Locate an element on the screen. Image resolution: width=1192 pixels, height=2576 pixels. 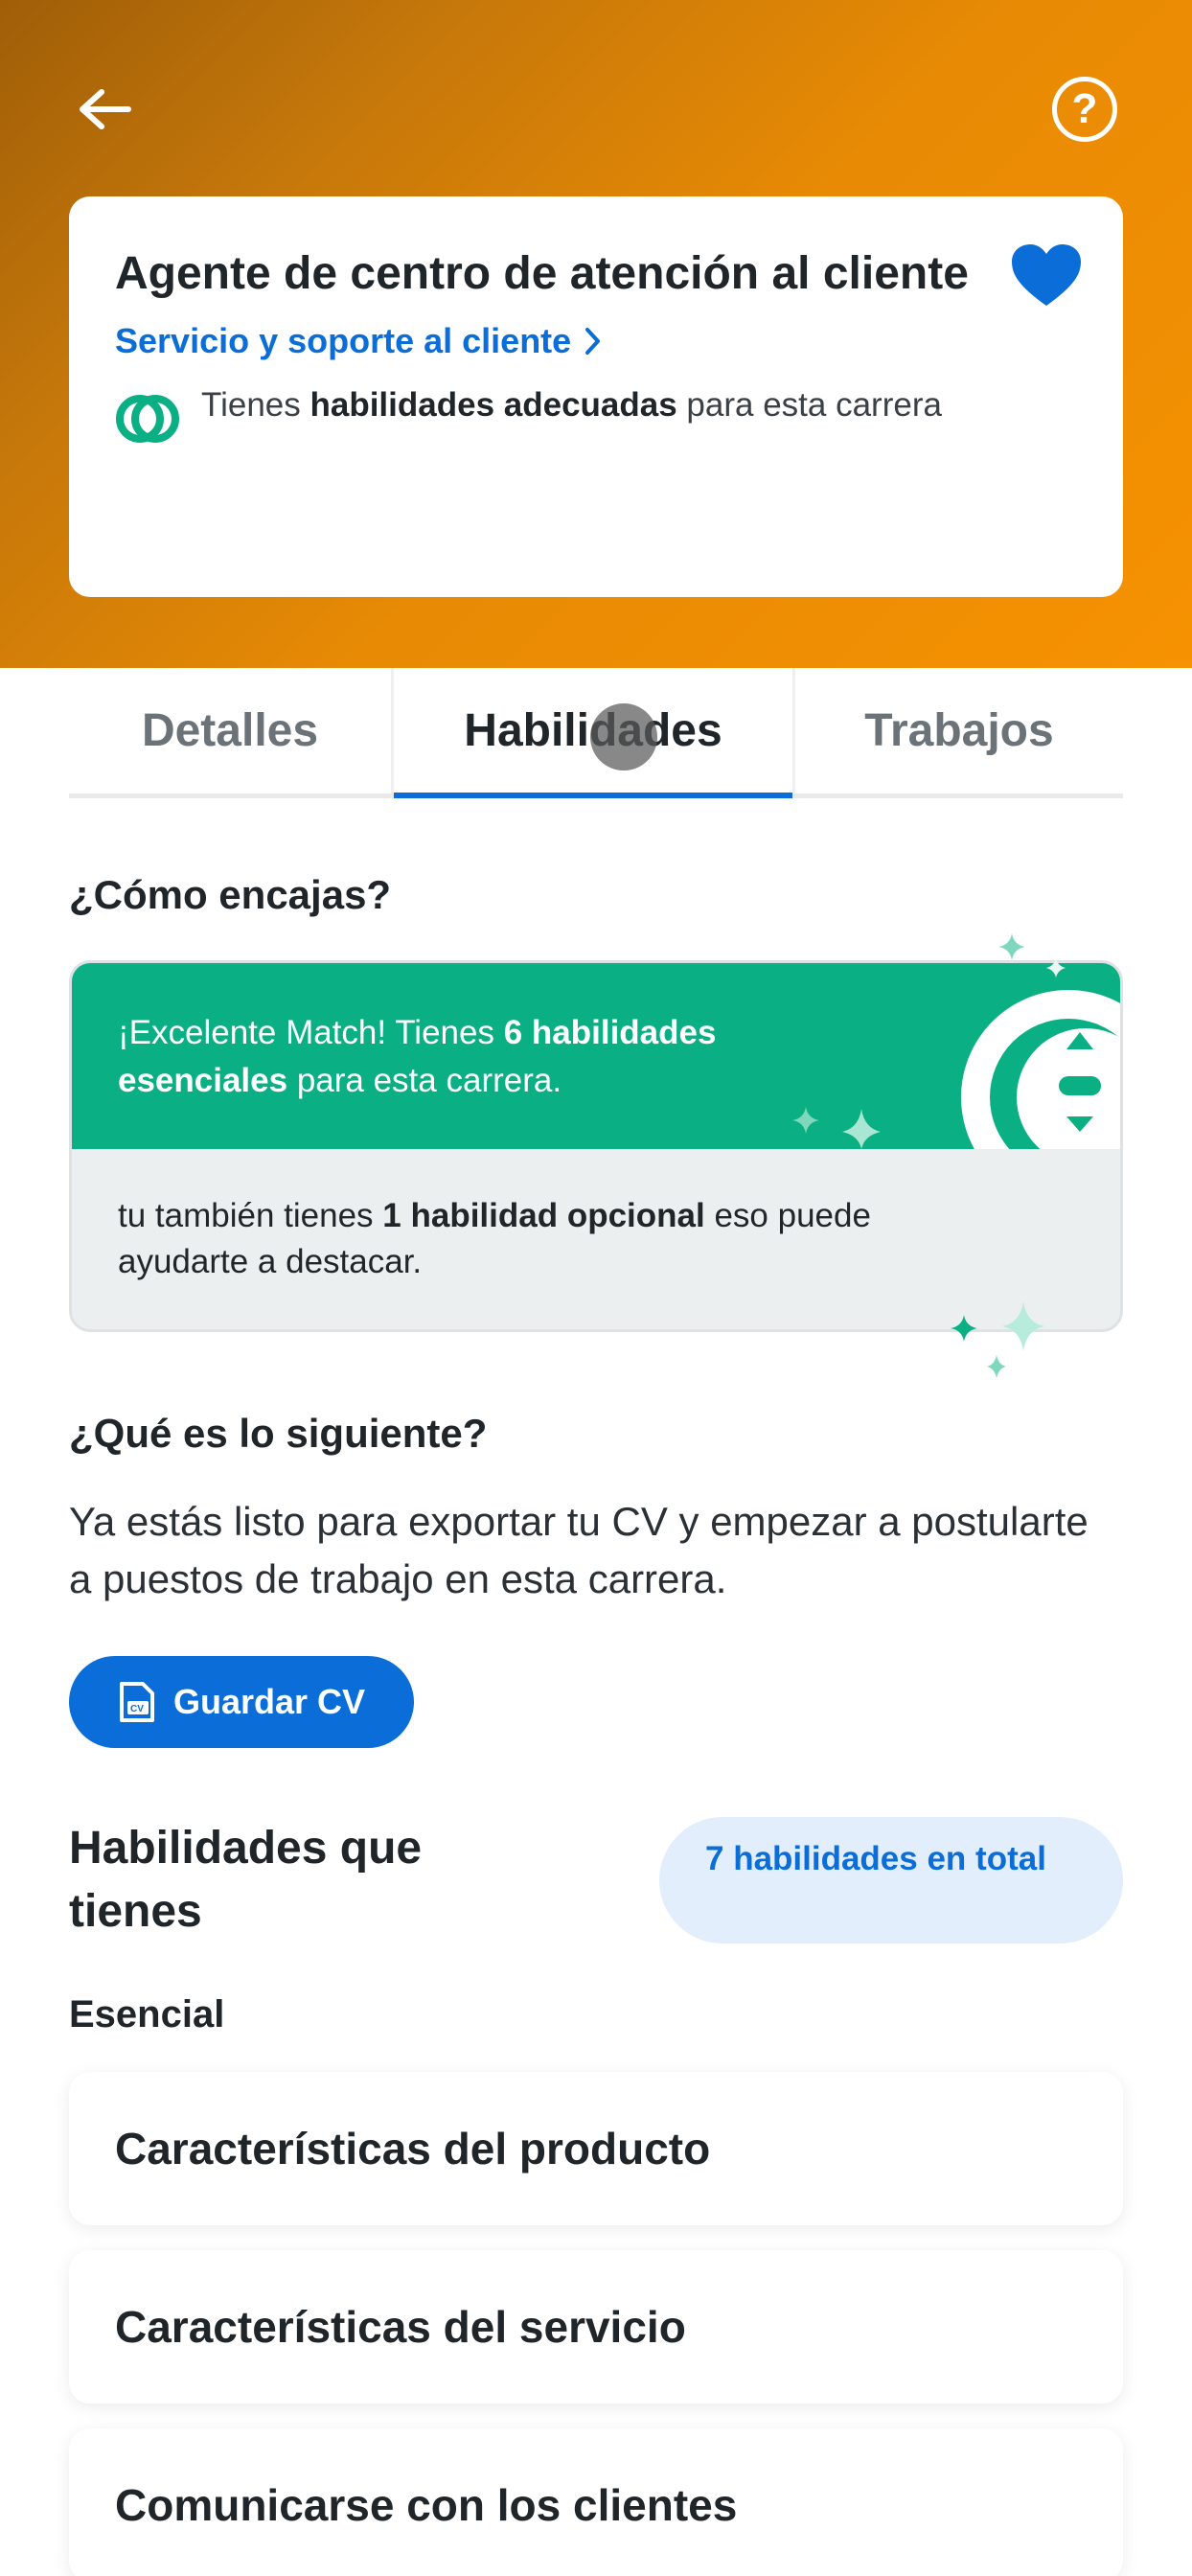
svg-text: CV is located at coordinates (137, 1709).